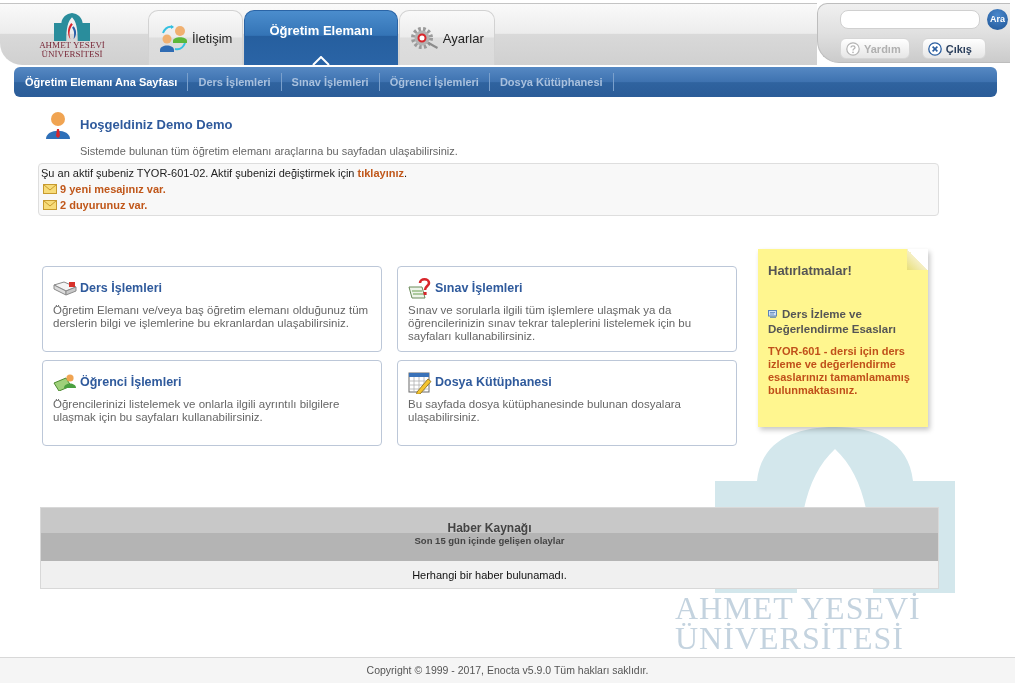 This screenshot has height=683, width=1015. Describe the element at coordinates (211, 317) in the screenshot. I see `card-description: Öğretim Elemanı ve/veya baş öğretim elemanı olduğunuz tüm derslerin bilgi ve işlemlerine bu ekranlardan ulaşabilirsiniz.` at that location.